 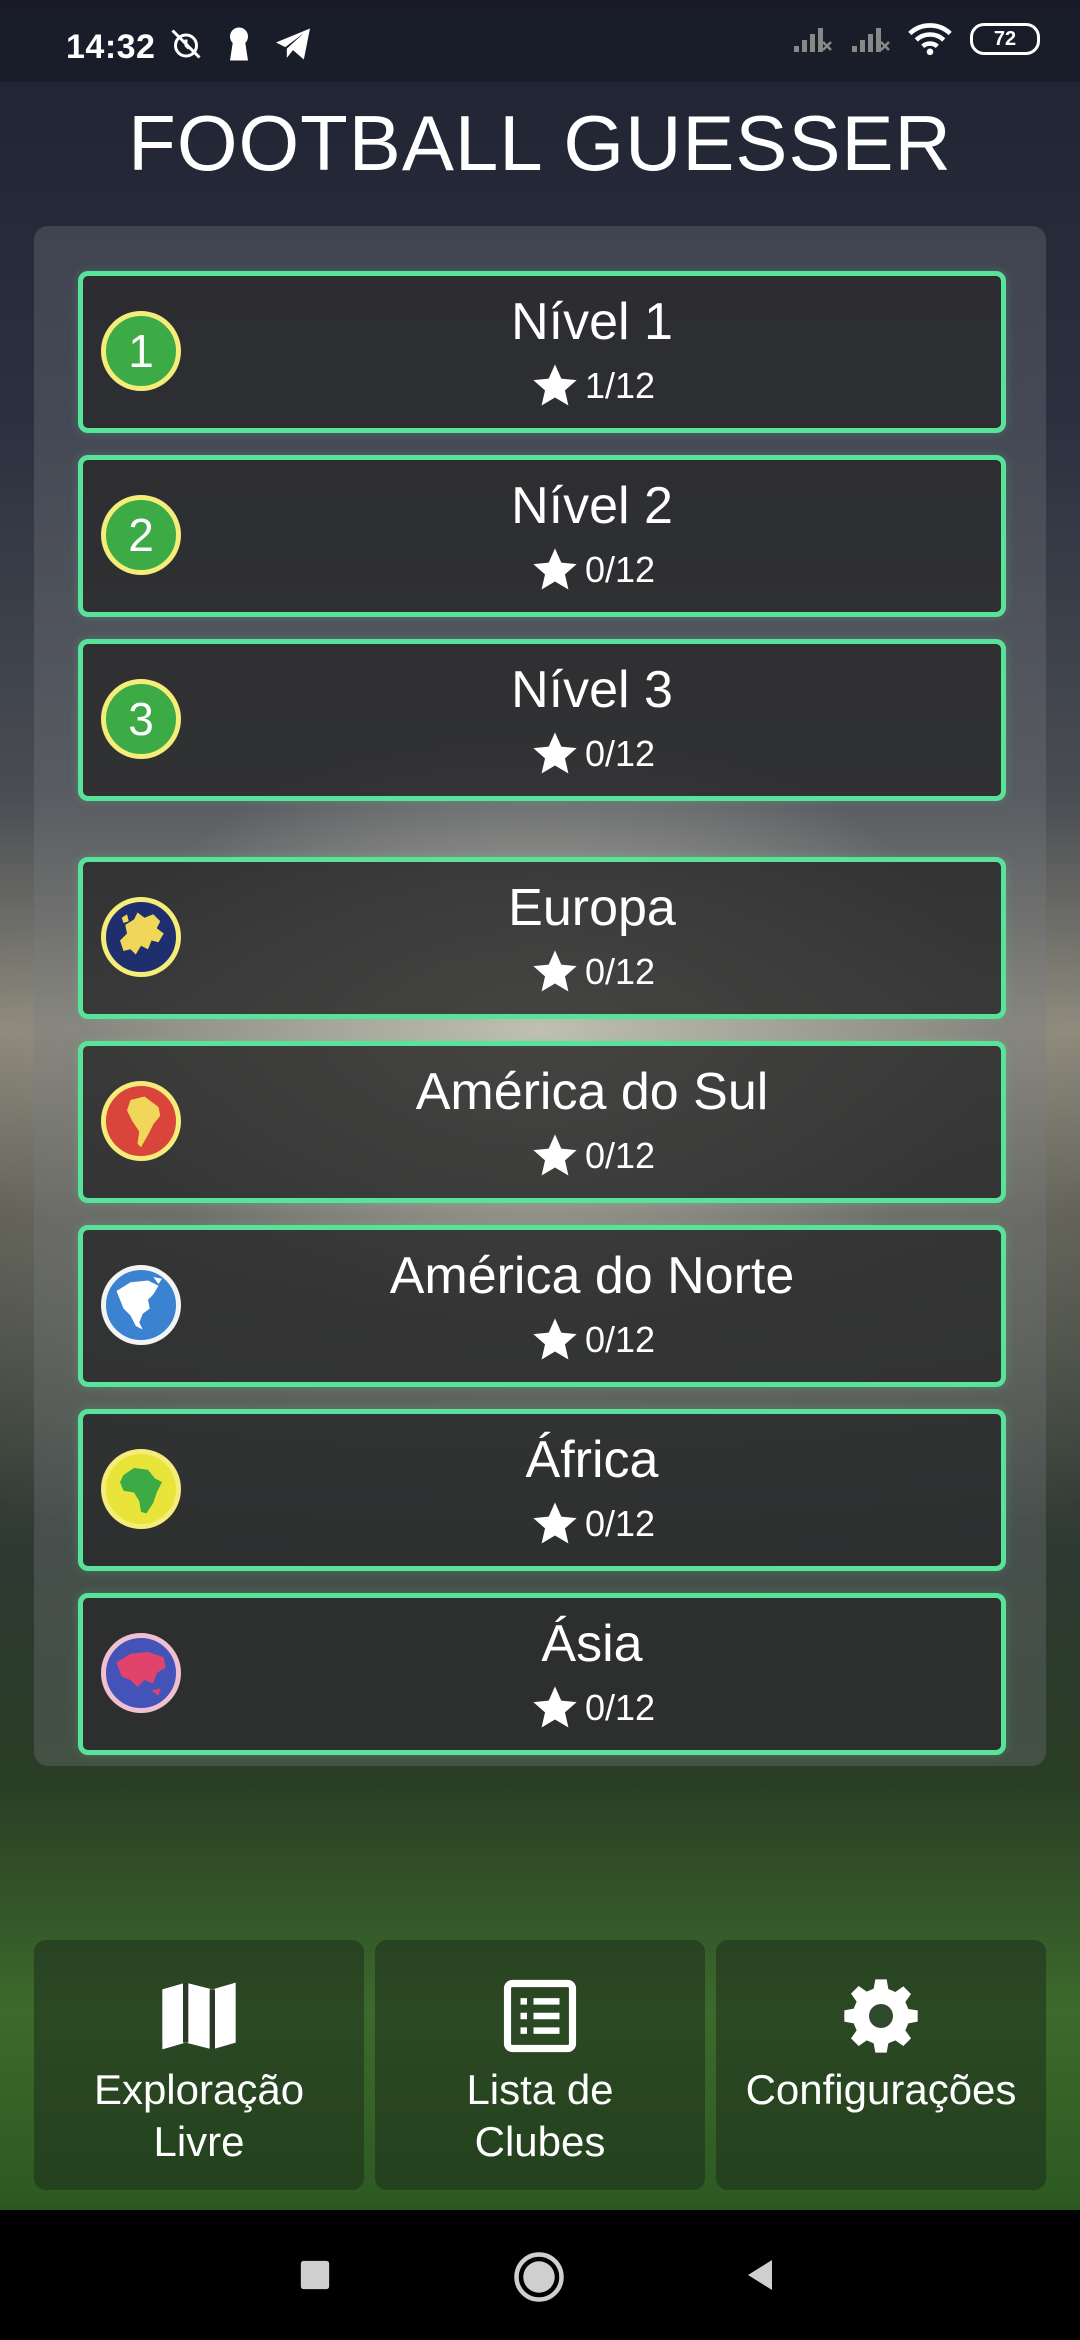 I want to click on settings-label: Configurações, so click(x=881, y=2089).